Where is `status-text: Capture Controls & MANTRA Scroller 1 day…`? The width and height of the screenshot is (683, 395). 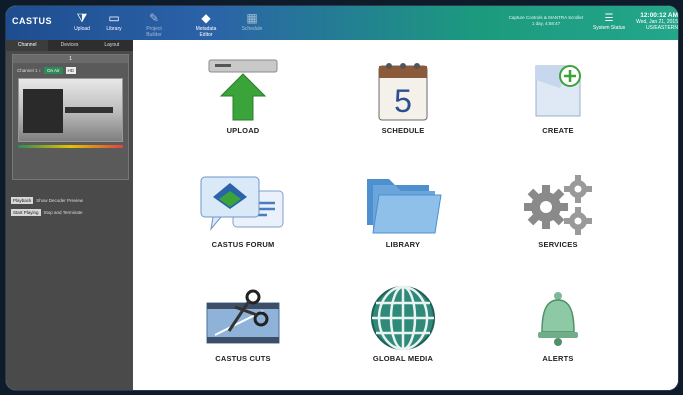 status-text: Capture Controls & MANTRA Scroller 1 day… is located at coordinates (546, 21).